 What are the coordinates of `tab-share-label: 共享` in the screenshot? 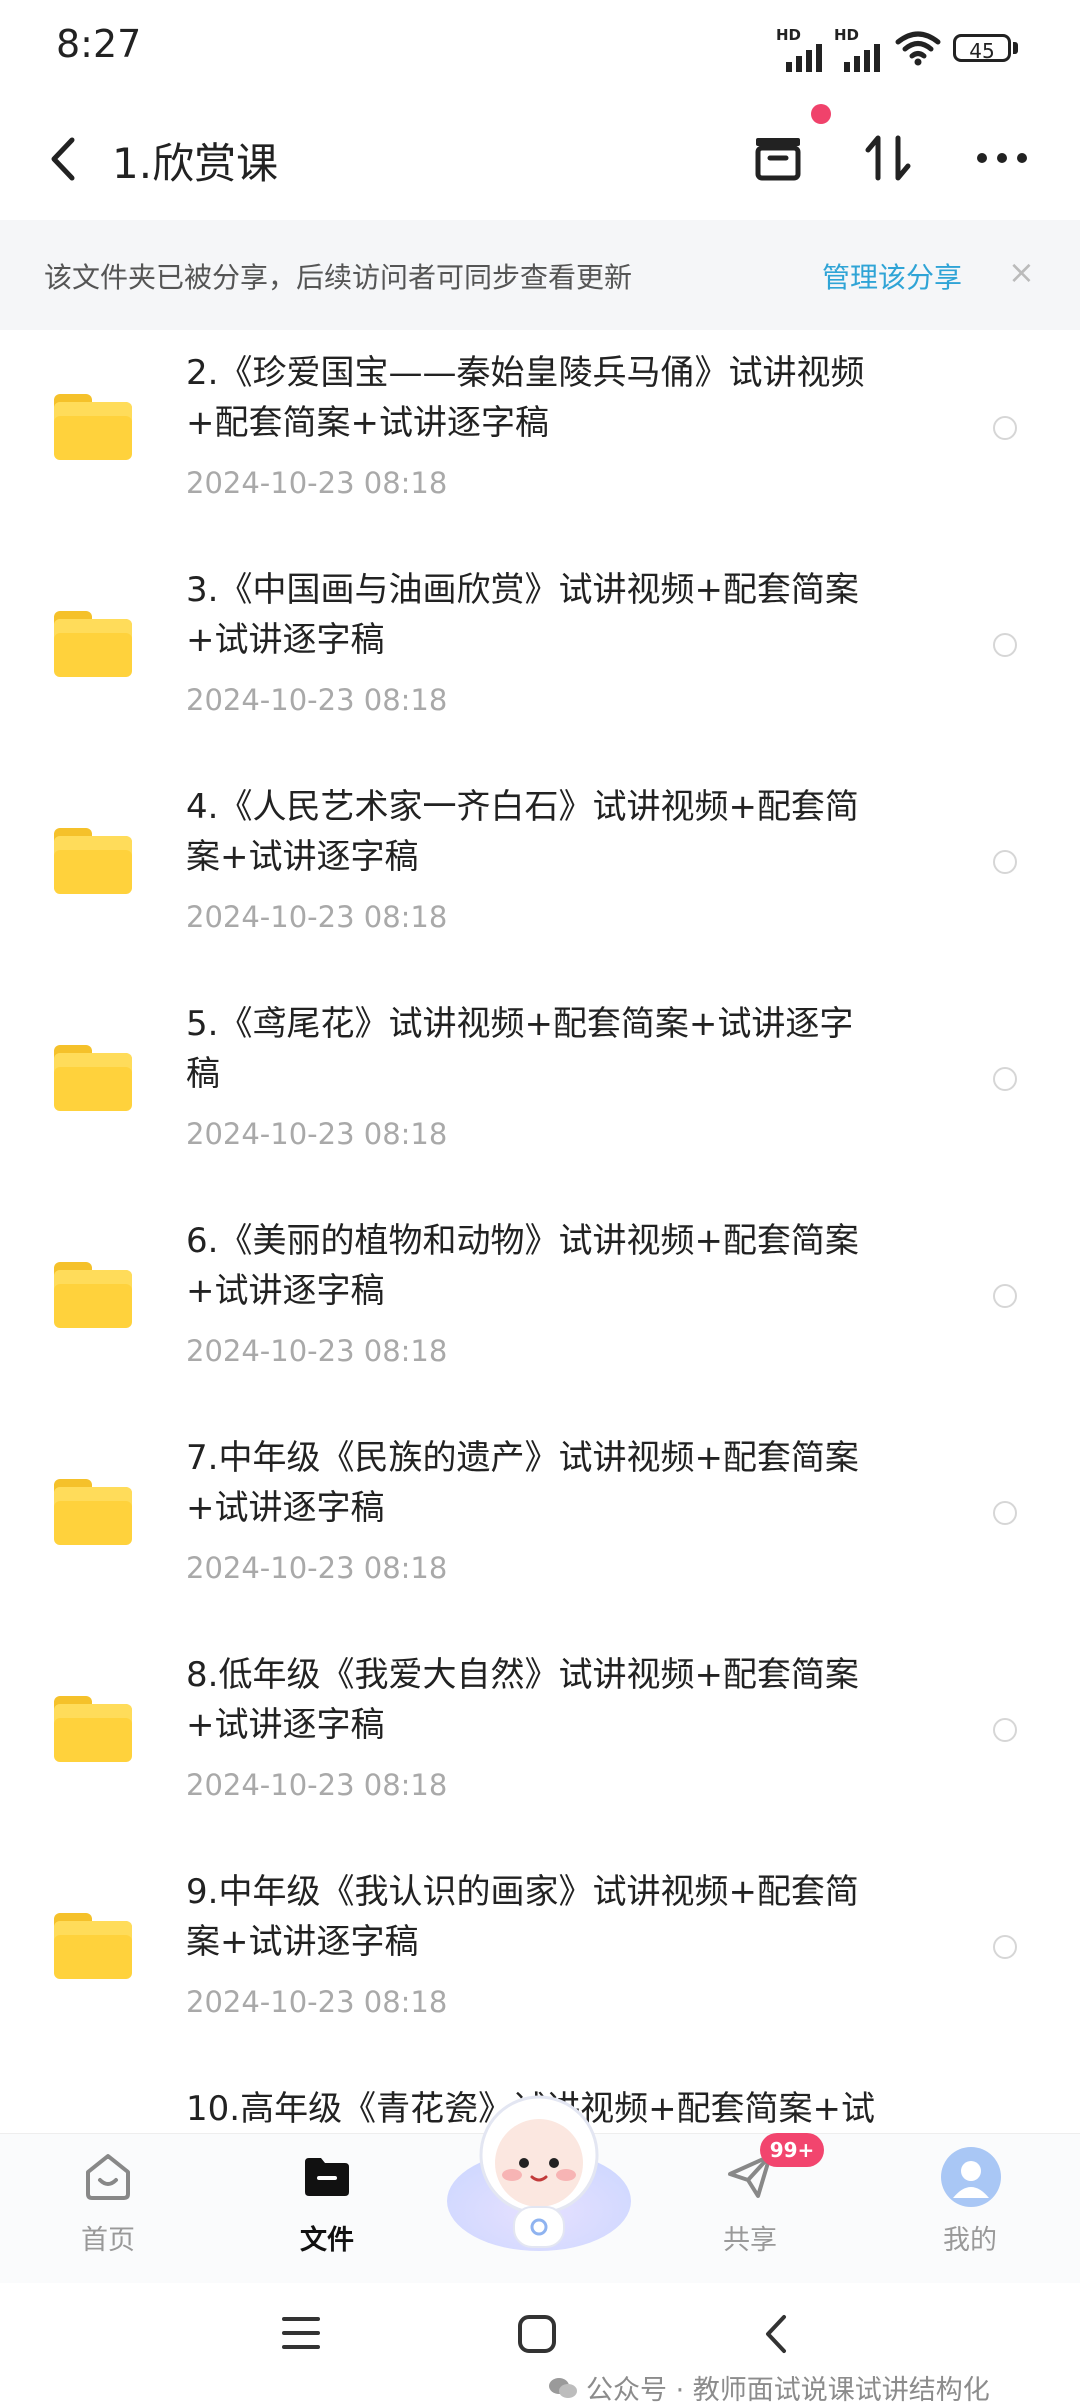 It's located at (750, 2240).